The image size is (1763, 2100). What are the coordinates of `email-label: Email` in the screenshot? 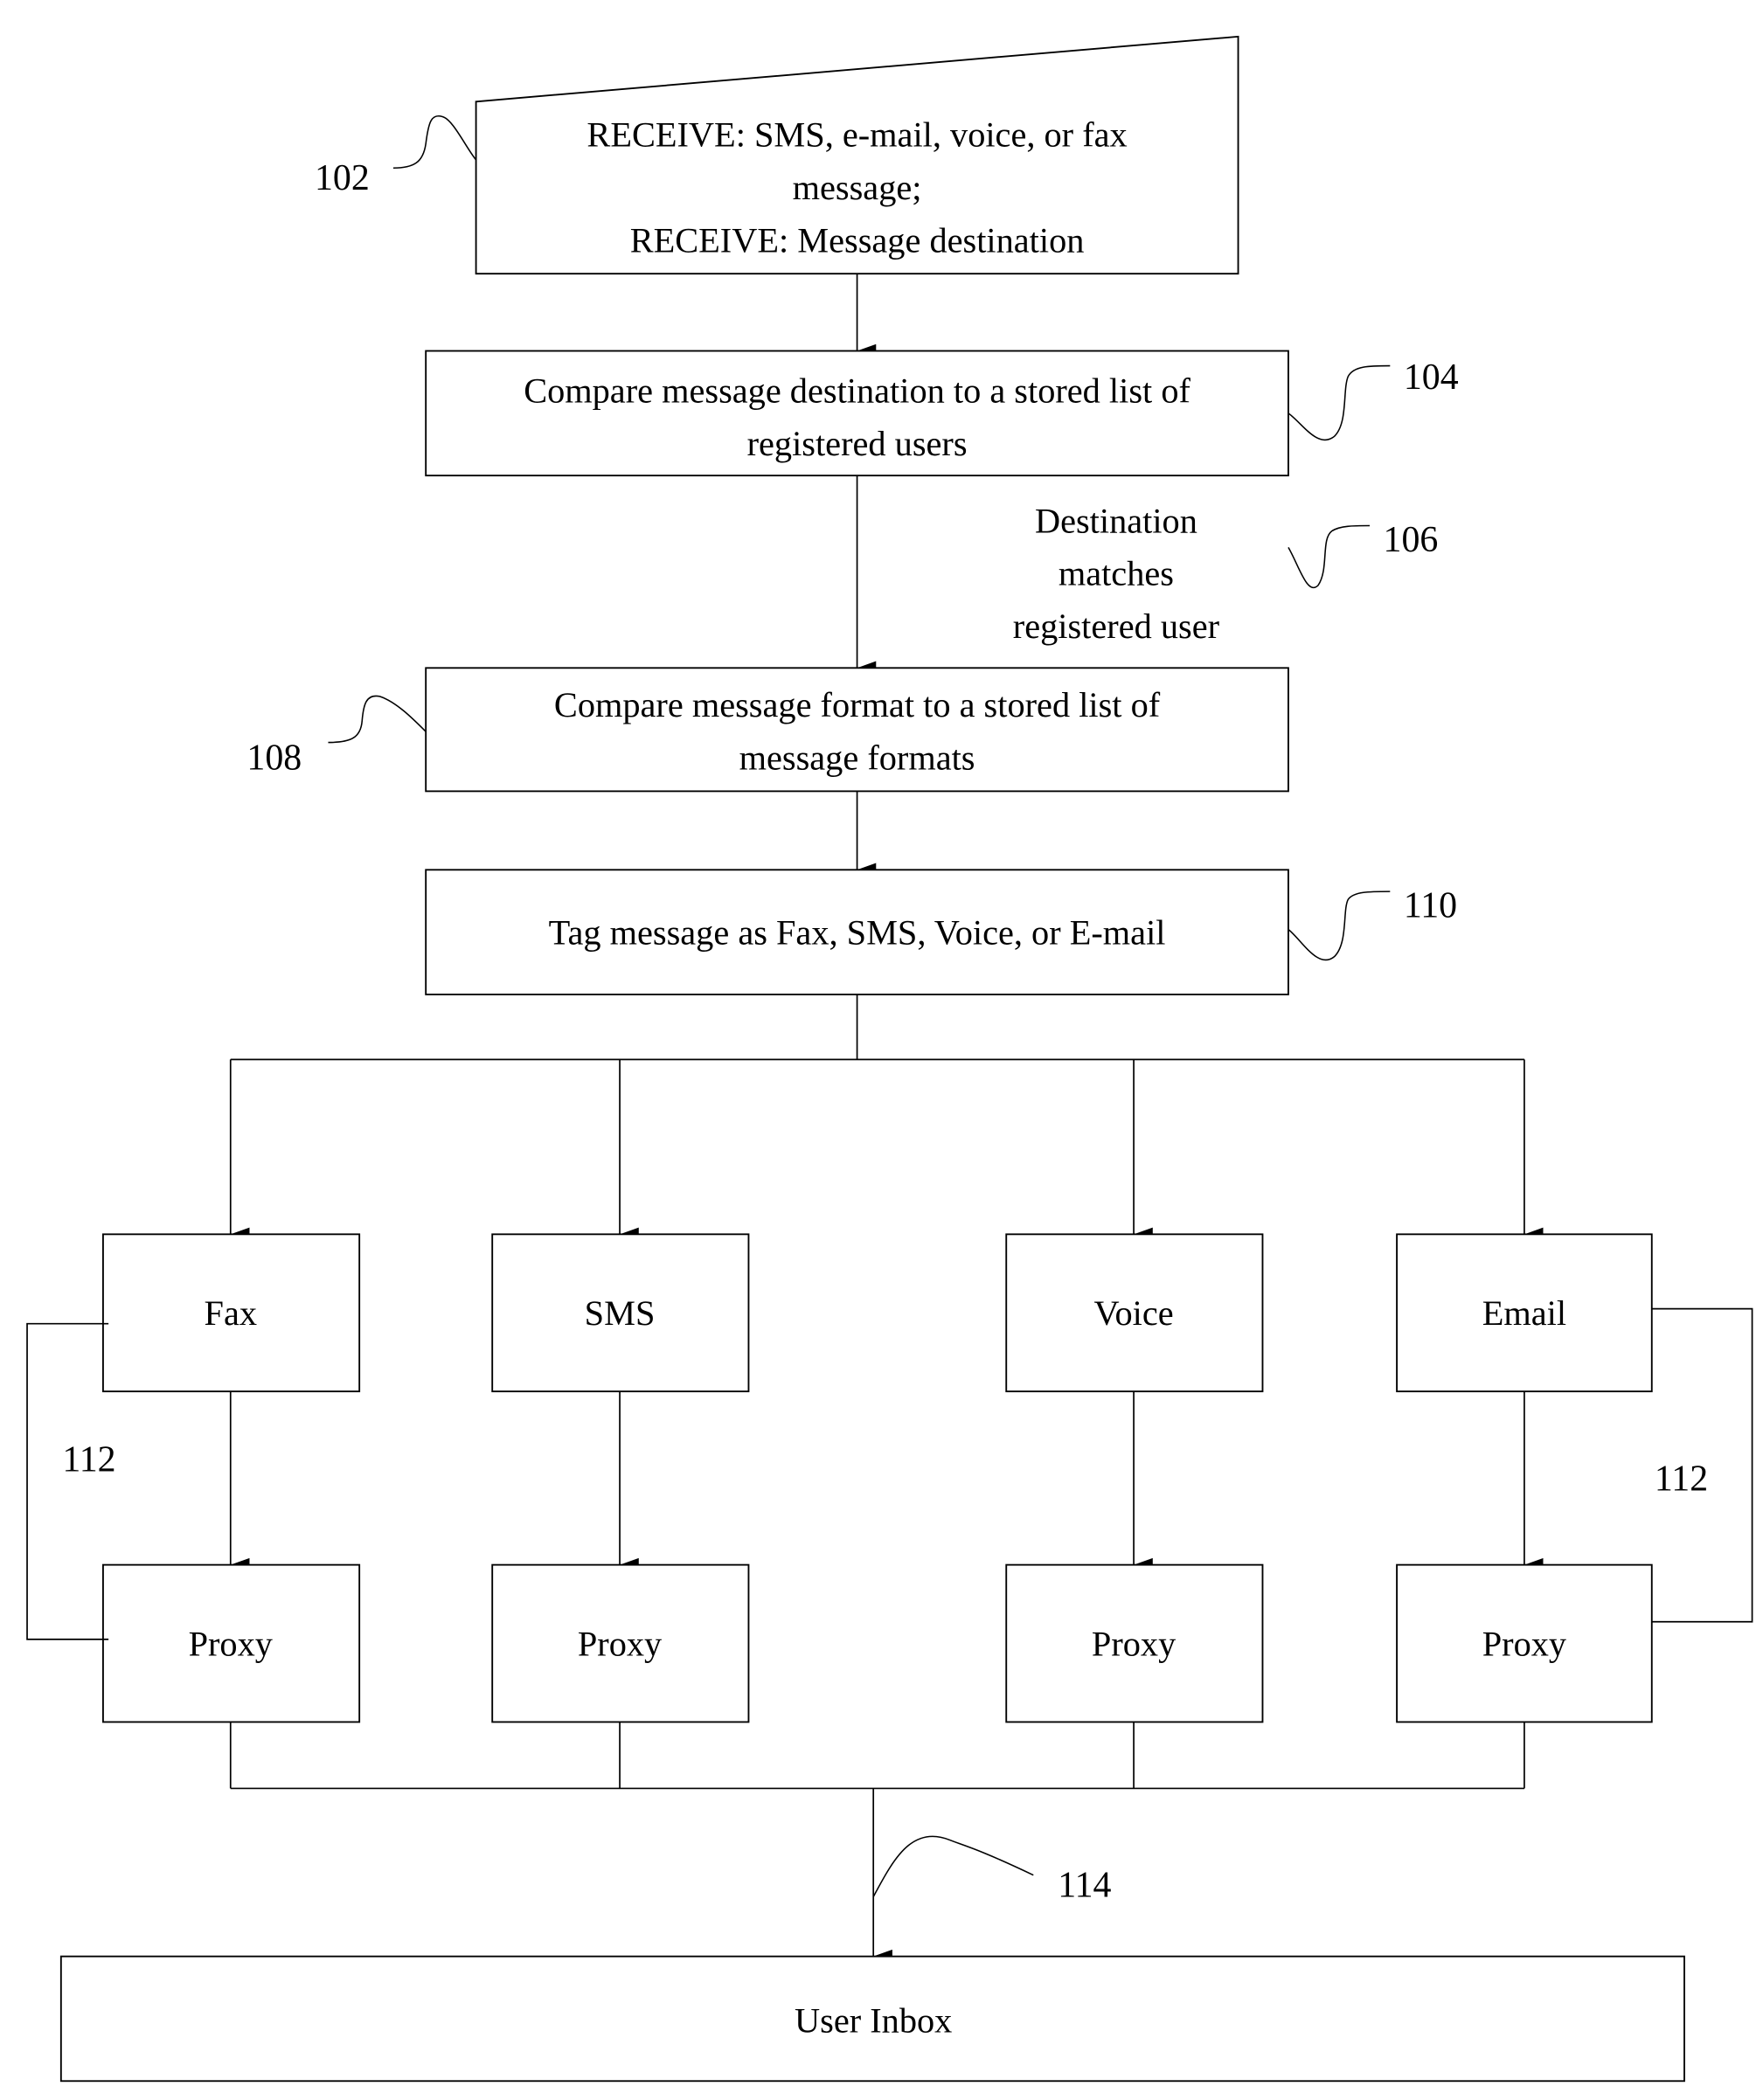 It's located at (1524, 1313).